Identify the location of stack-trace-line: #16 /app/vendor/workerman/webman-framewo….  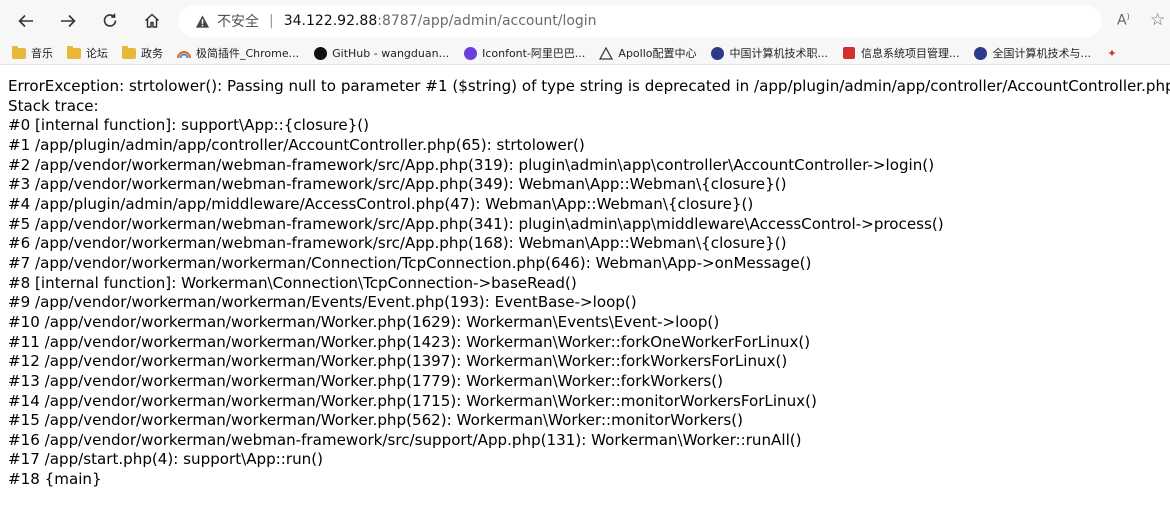
(405, 439).